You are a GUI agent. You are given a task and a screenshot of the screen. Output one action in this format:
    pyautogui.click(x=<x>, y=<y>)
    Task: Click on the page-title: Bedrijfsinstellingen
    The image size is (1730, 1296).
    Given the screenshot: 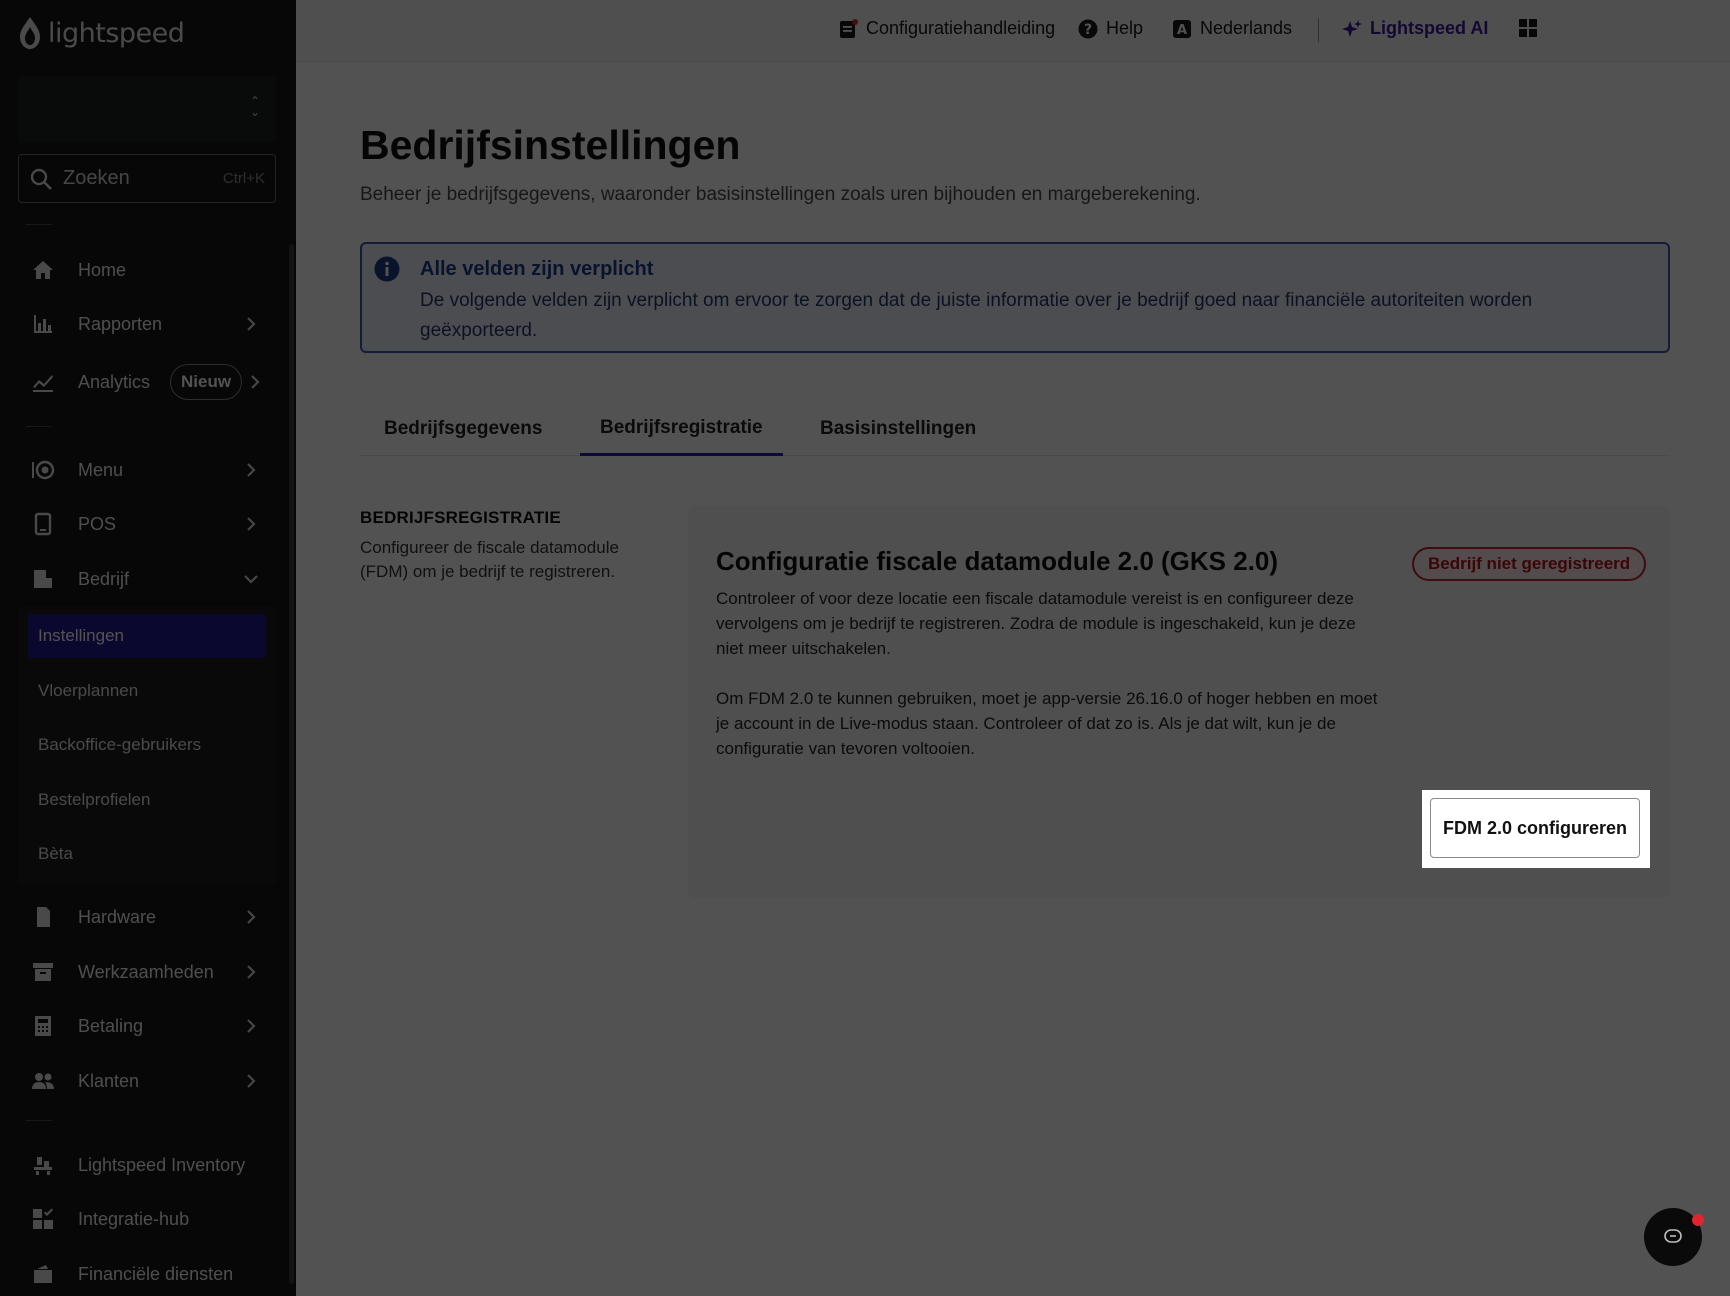 What is the action you would take?
    pyautogui.click(x=550, y=145)
    